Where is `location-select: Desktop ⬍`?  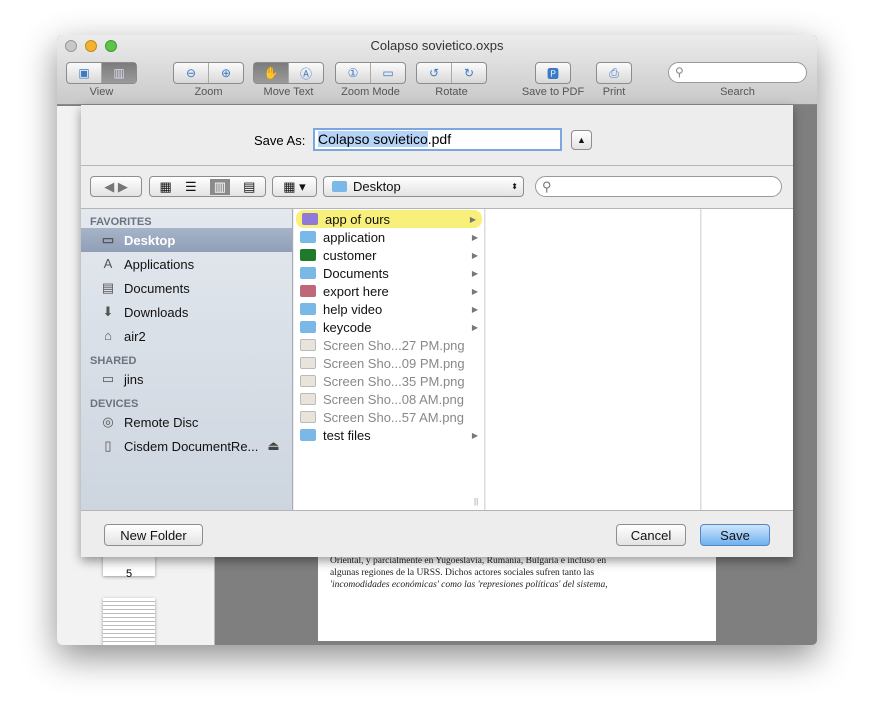
location-select: Desktop ⬍ is located at coordinates (423, 186).